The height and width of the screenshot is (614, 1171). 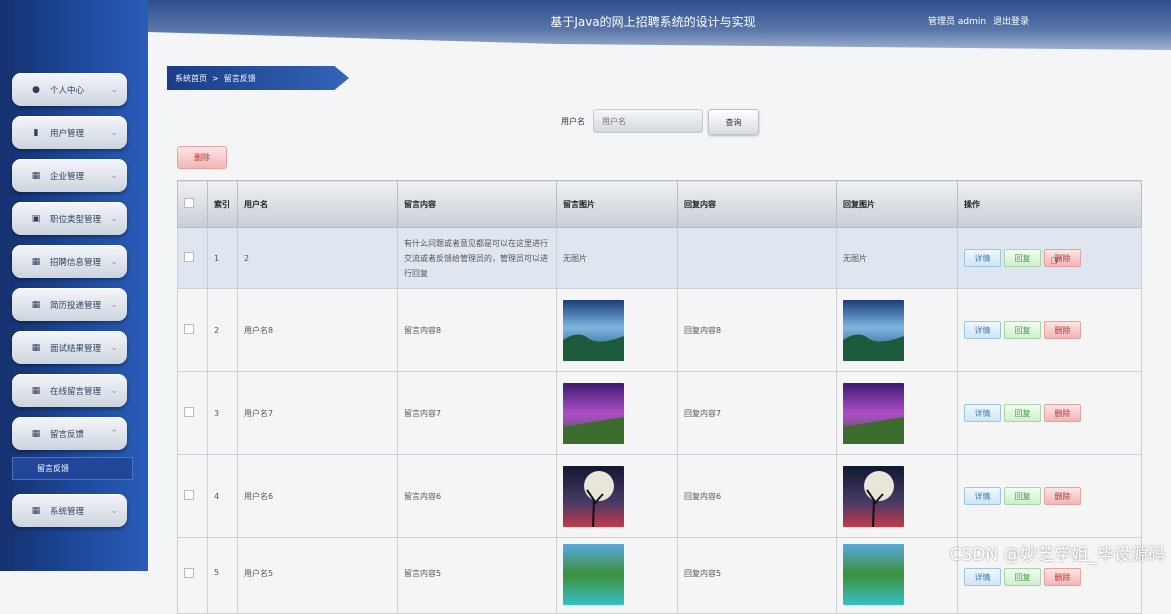 I want to click on sidebar-item-message-feedback: ▦ 留言反馈 ⌃, so click(x=69, y=433).